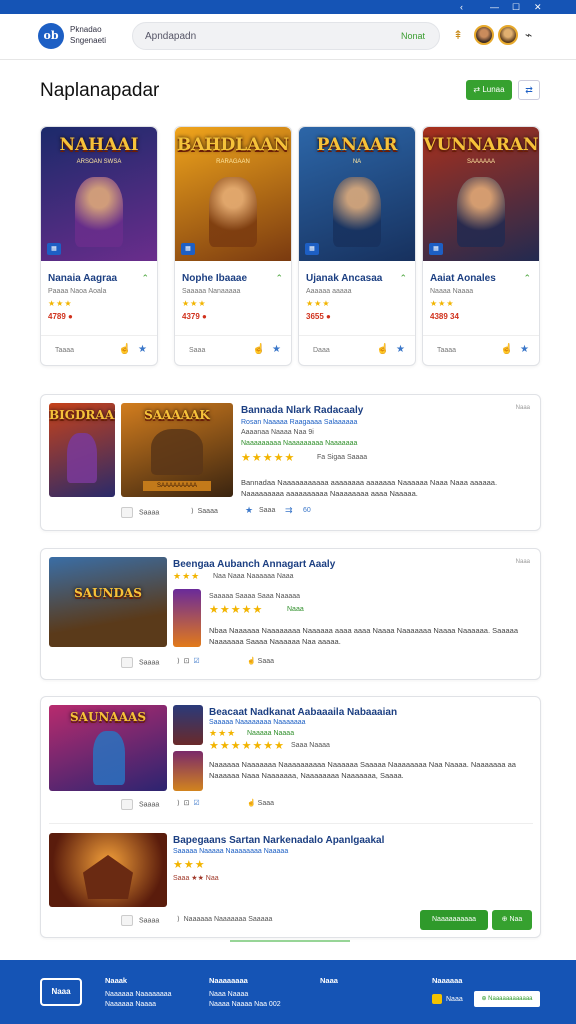 This screenshot has width=576, height=1024. Describe the element at coordinates (344, 278) in the screenshot. I see `card-title: Ujanak Ancasaa` at that location.